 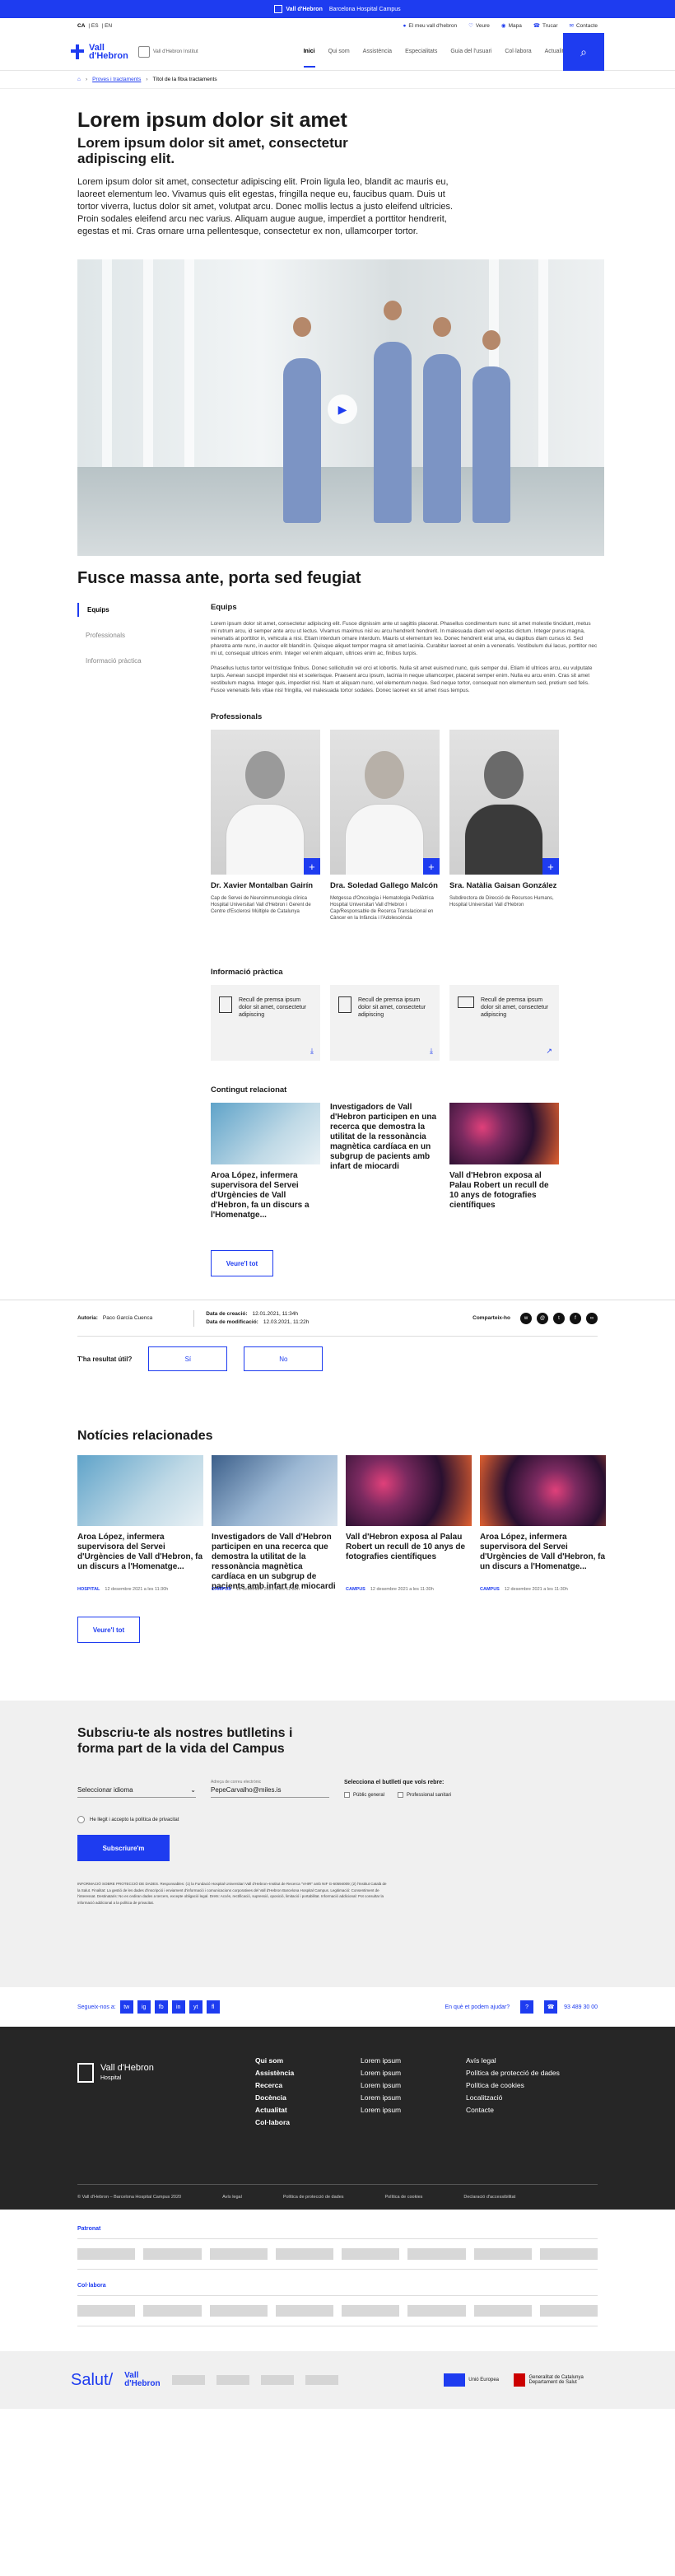 I want to click on campus-logo: Vall d'Hebron, so click(x=298, y=9).